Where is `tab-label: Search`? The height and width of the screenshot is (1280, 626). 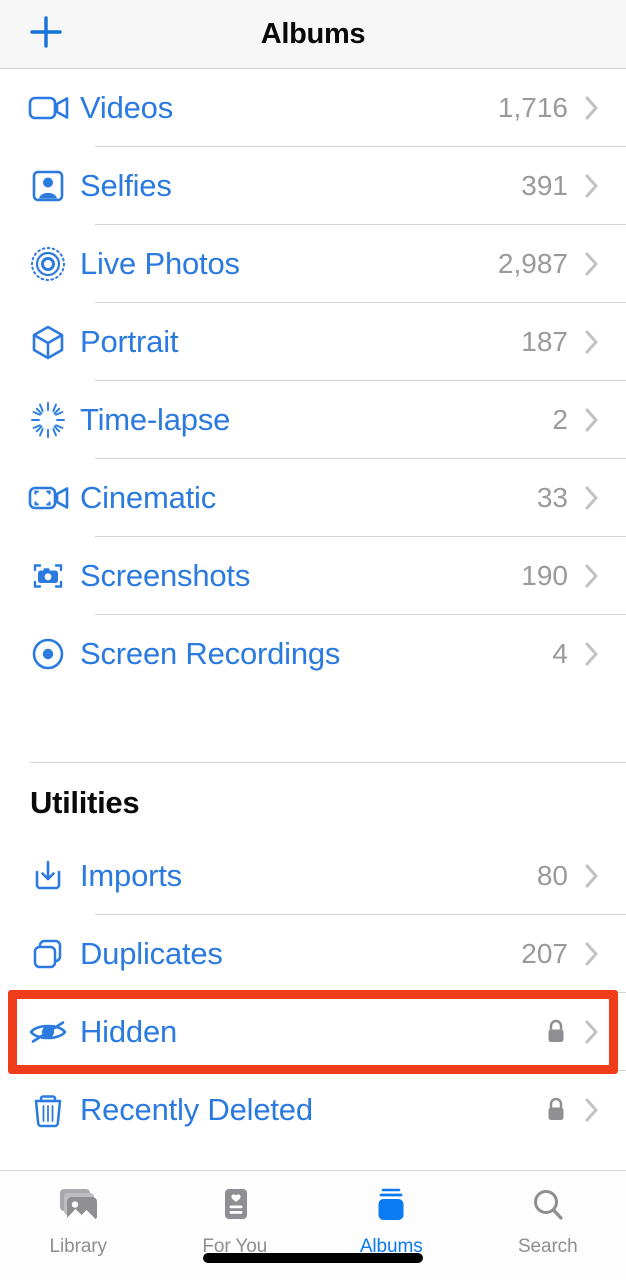
tab-label: Search is located at coordinates (547, 1246).